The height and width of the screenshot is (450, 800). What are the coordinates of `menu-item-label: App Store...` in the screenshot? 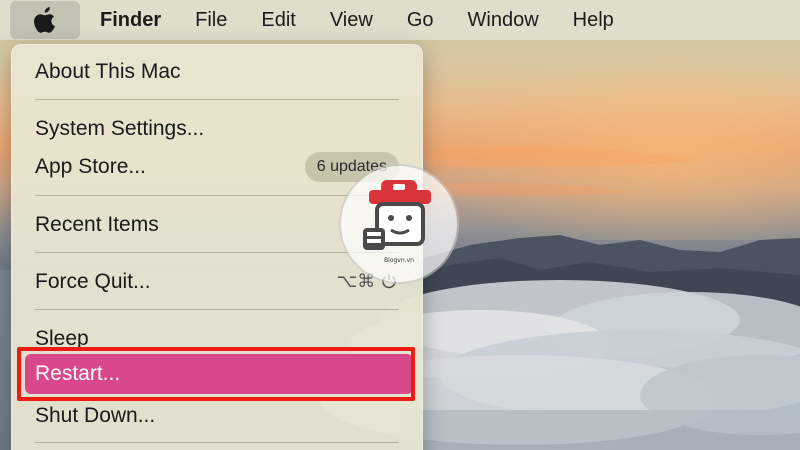 It's located at (90, 166).